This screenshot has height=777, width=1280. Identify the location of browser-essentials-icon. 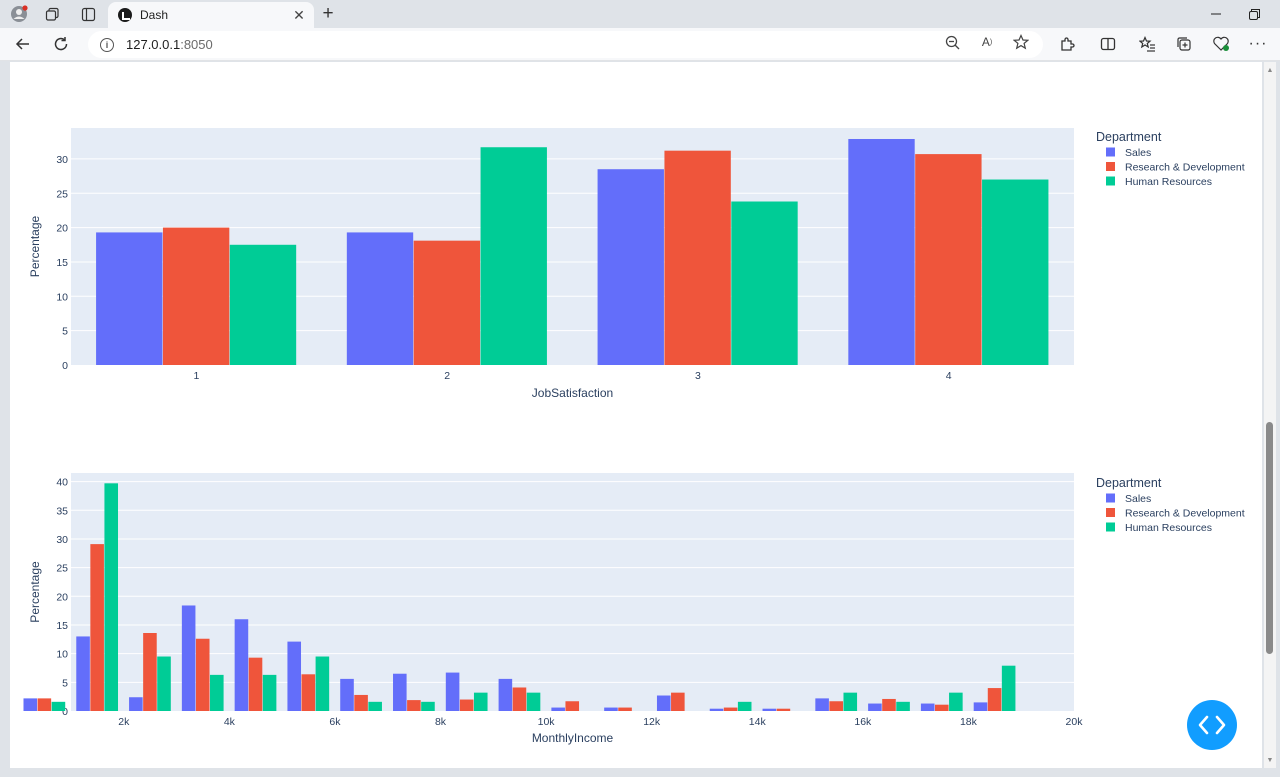
(1221, 44).